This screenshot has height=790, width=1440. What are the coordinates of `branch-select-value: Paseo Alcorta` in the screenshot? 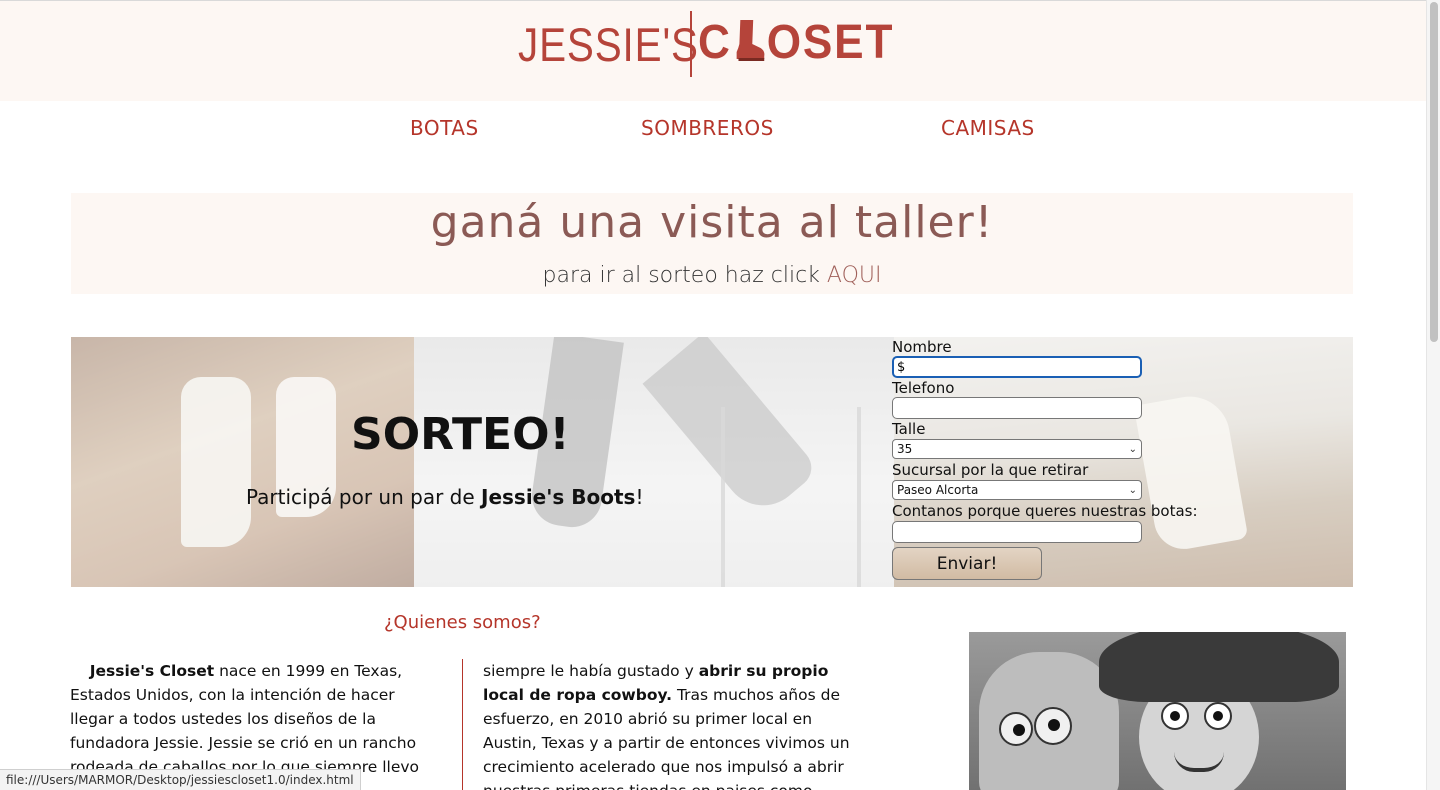 It's located at (938, 490).